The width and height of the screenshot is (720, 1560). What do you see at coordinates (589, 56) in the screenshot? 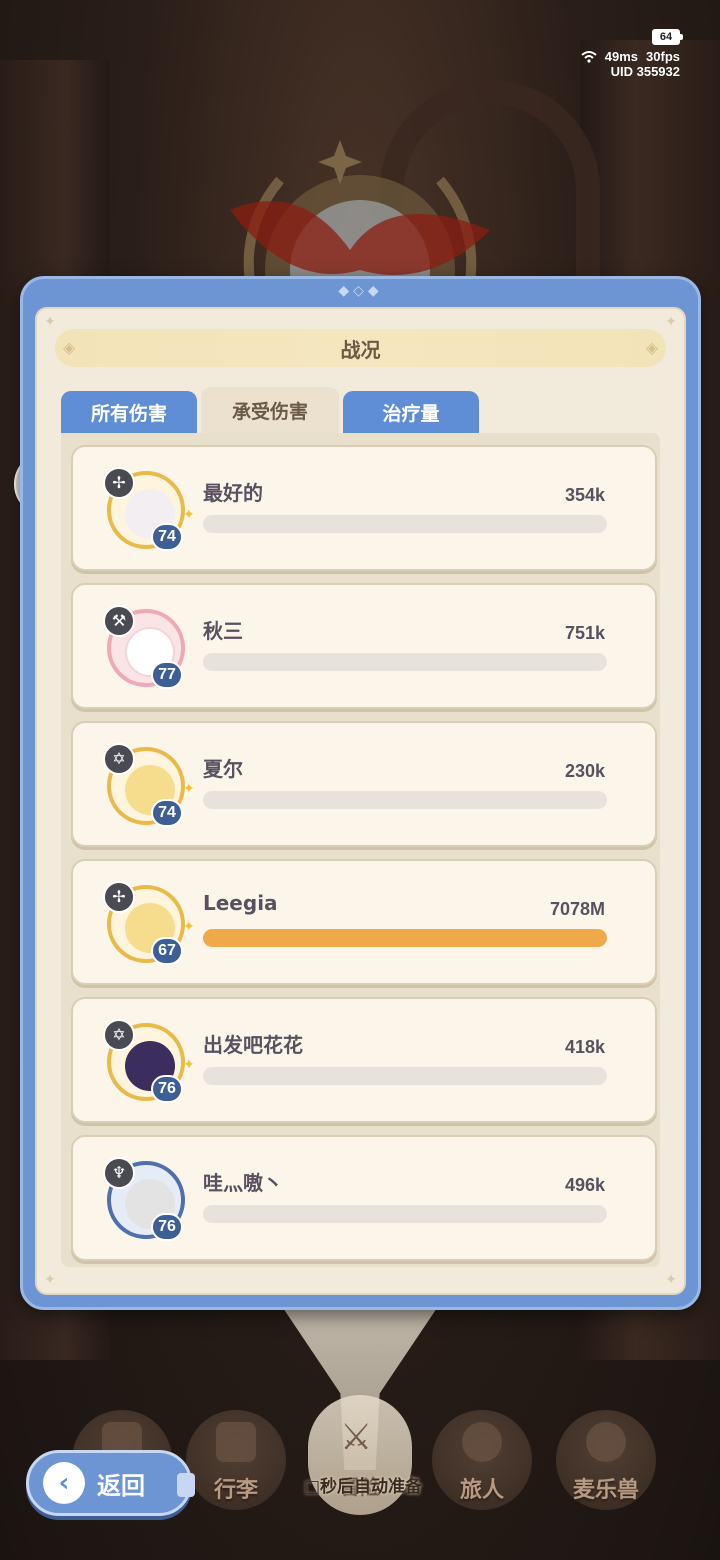
I see `wifi-icon` at bounding box center [589, 56].